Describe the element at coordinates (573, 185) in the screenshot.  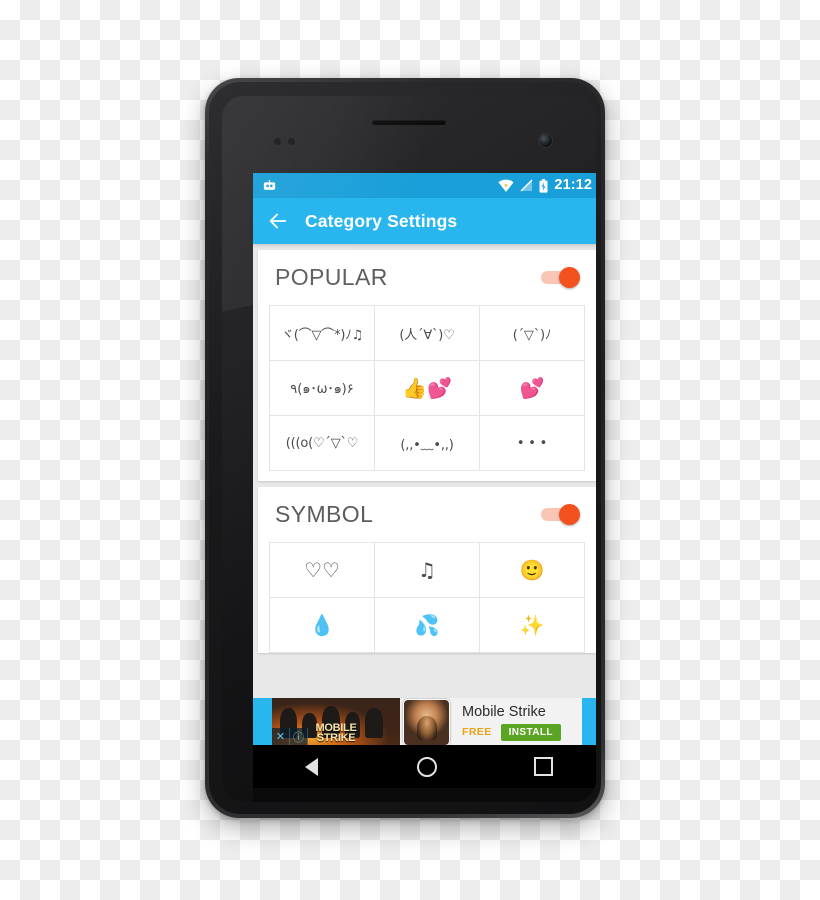
I see `status-bar-clock: 21:12` at that location.